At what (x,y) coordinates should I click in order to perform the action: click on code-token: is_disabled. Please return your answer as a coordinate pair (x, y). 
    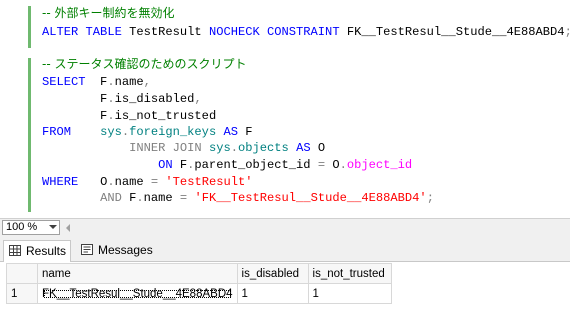
    Looking at the image, I should click on (154, 99).